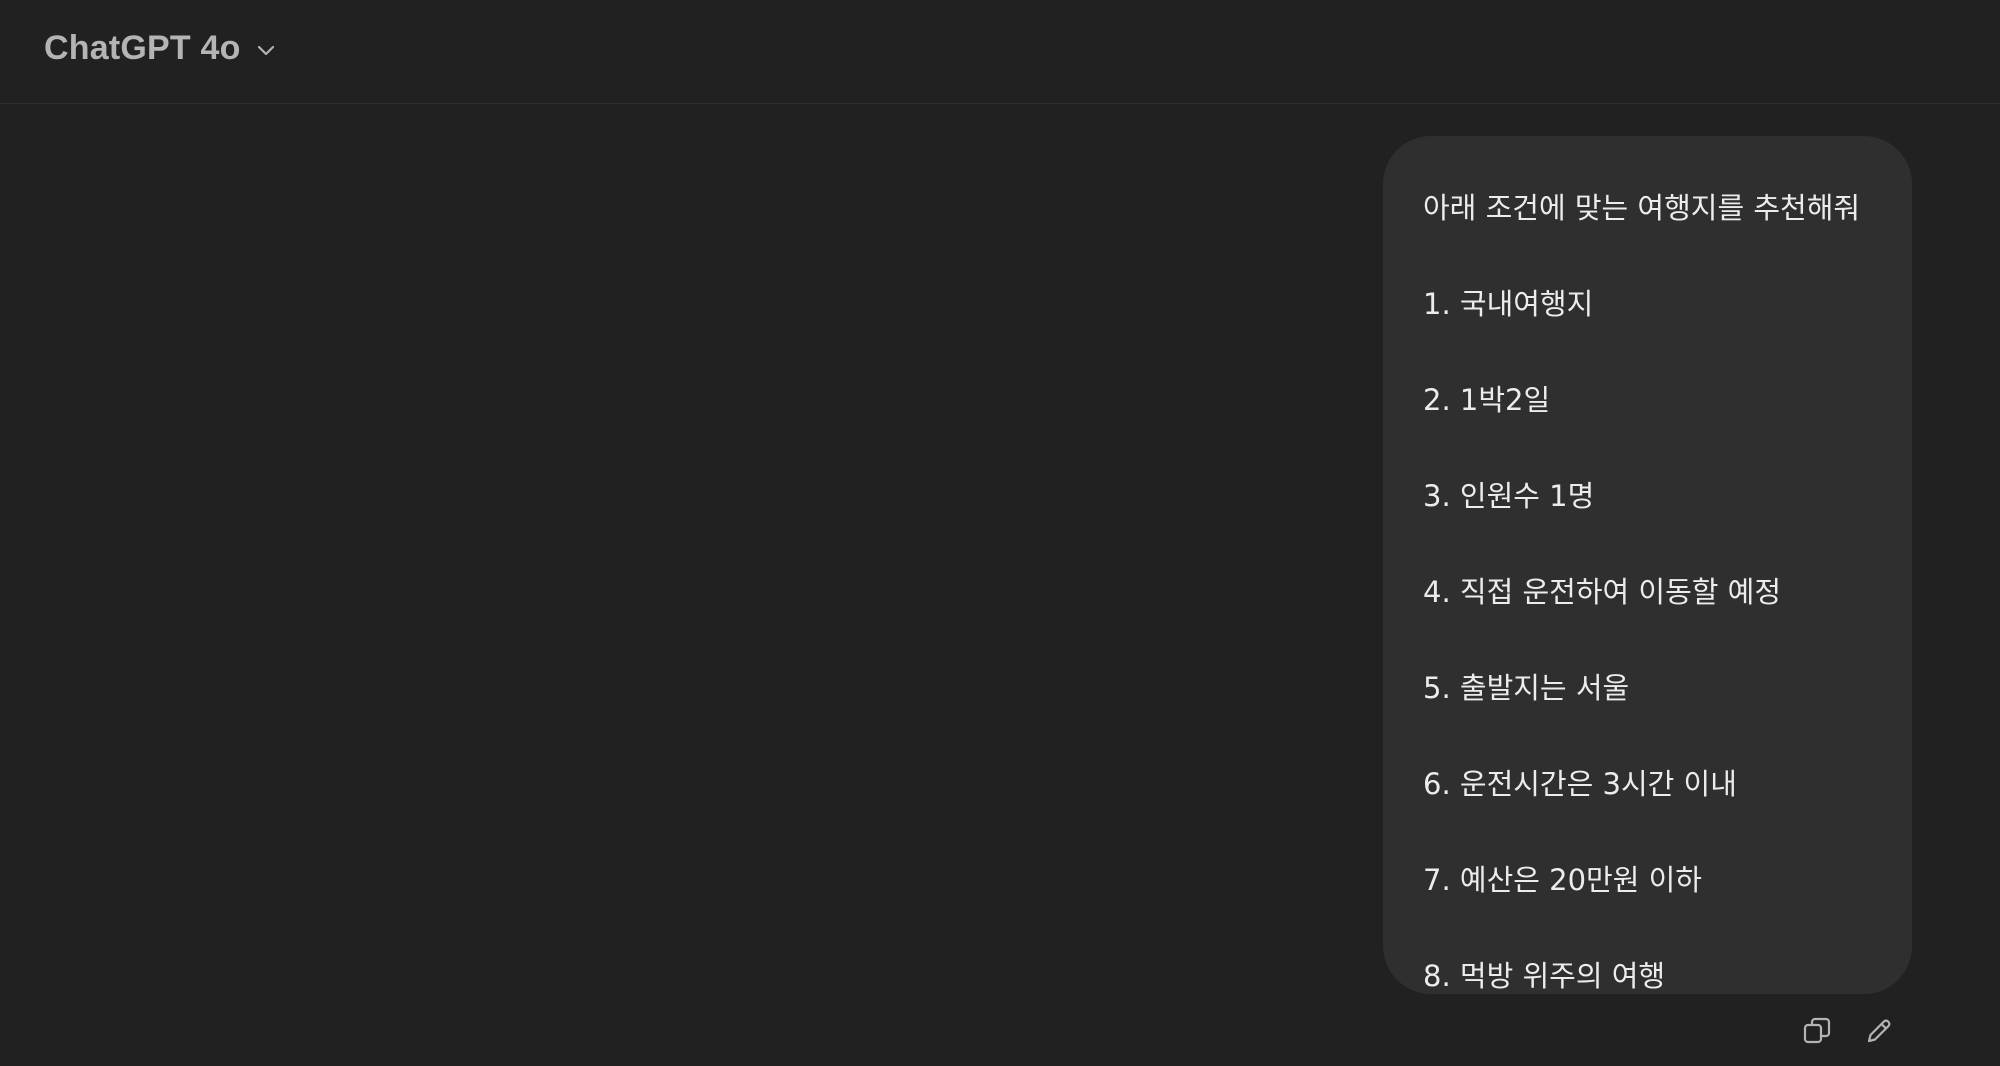 The height and width of the screenshot is (1066, 2000). What do you see at coordinates (1509, 496) in the screenshot?
I see `message-line: 3. 인원수 1명` at bounding box center [1509, 496].